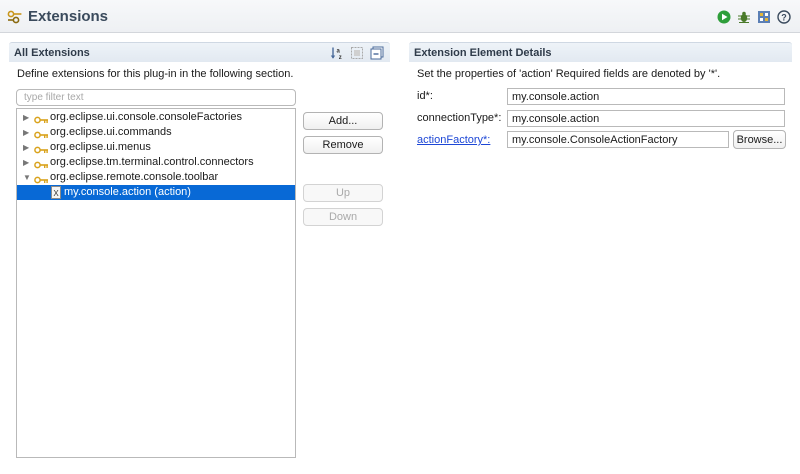 This screenshot has height=474, width=800. I want to click on editor-toolbar: ?, so click(754, 17).